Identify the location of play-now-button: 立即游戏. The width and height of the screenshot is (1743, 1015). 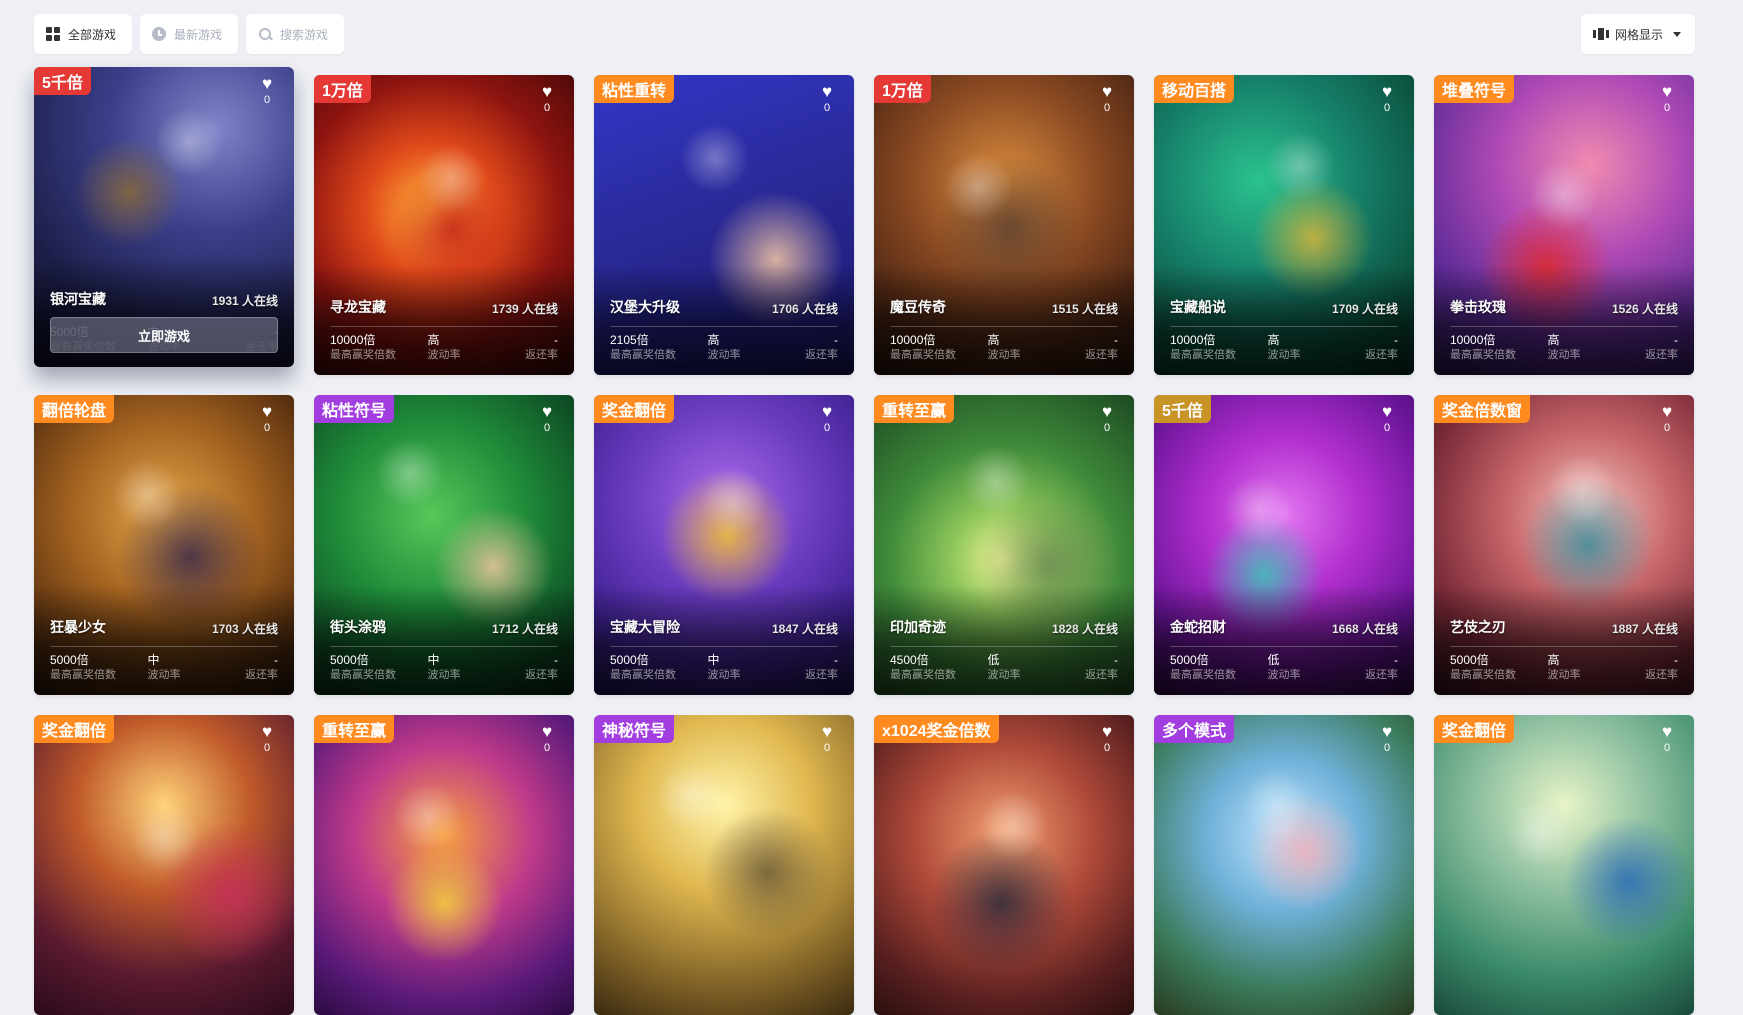
(164, 335).